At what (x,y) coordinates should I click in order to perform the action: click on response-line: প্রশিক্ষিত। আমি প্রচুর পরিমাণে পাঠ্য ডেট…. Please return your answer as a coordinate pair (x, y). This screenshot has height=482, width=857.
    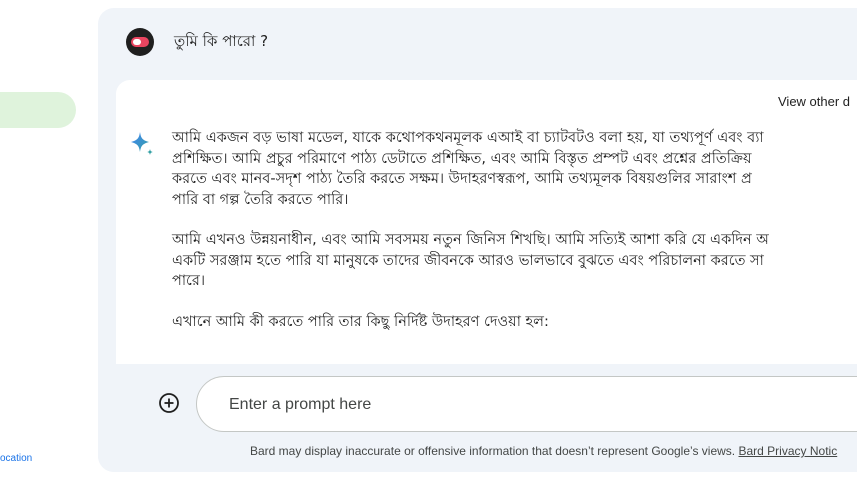
    Looking at the image, I should click on (462, 158).